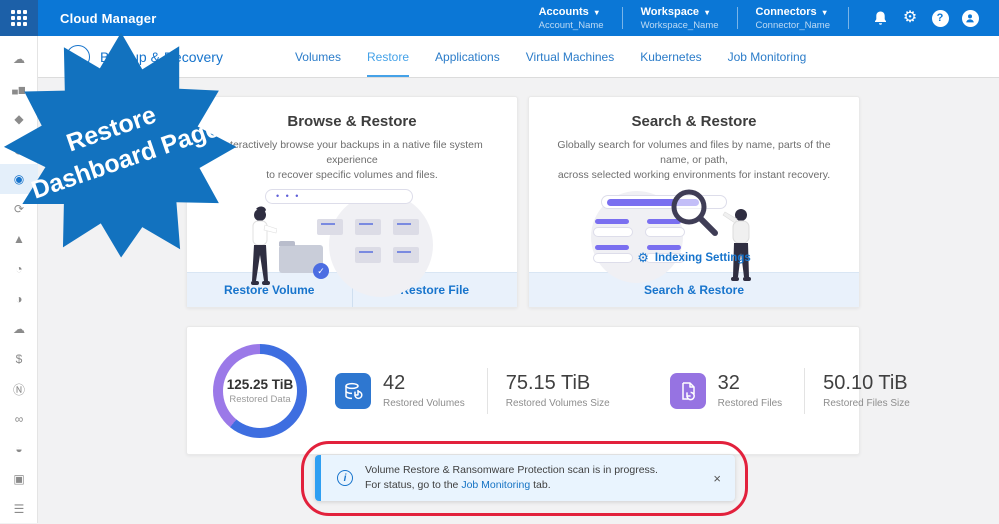  I want to click on sidebar-item-storage-cloud-icon: ☁, so click(19, 59).